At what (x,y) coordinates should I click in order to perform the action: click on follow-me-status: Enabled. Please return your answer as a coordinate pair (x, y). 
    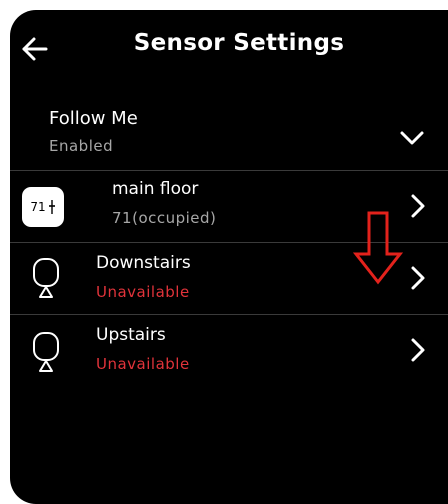
    Looking at the image, I should click on (81, 146).